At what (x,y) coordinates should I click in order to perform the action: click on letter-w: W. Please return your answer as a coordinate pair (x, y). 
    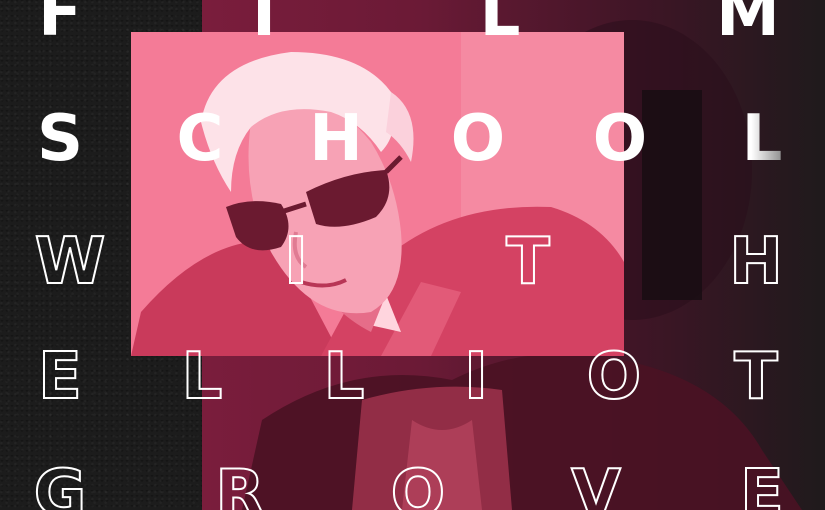
    Looking at the image, I should click on (70, 262).